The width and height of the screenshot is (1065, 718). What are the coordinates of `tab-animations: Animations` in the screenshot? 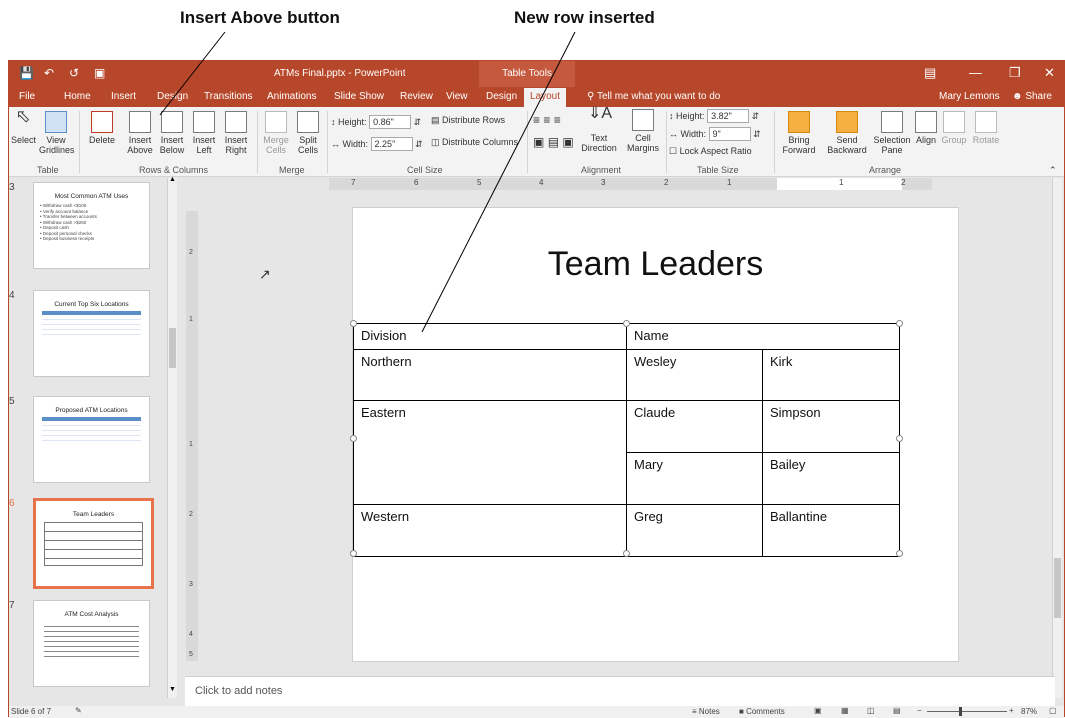 It's located at (291, 96).